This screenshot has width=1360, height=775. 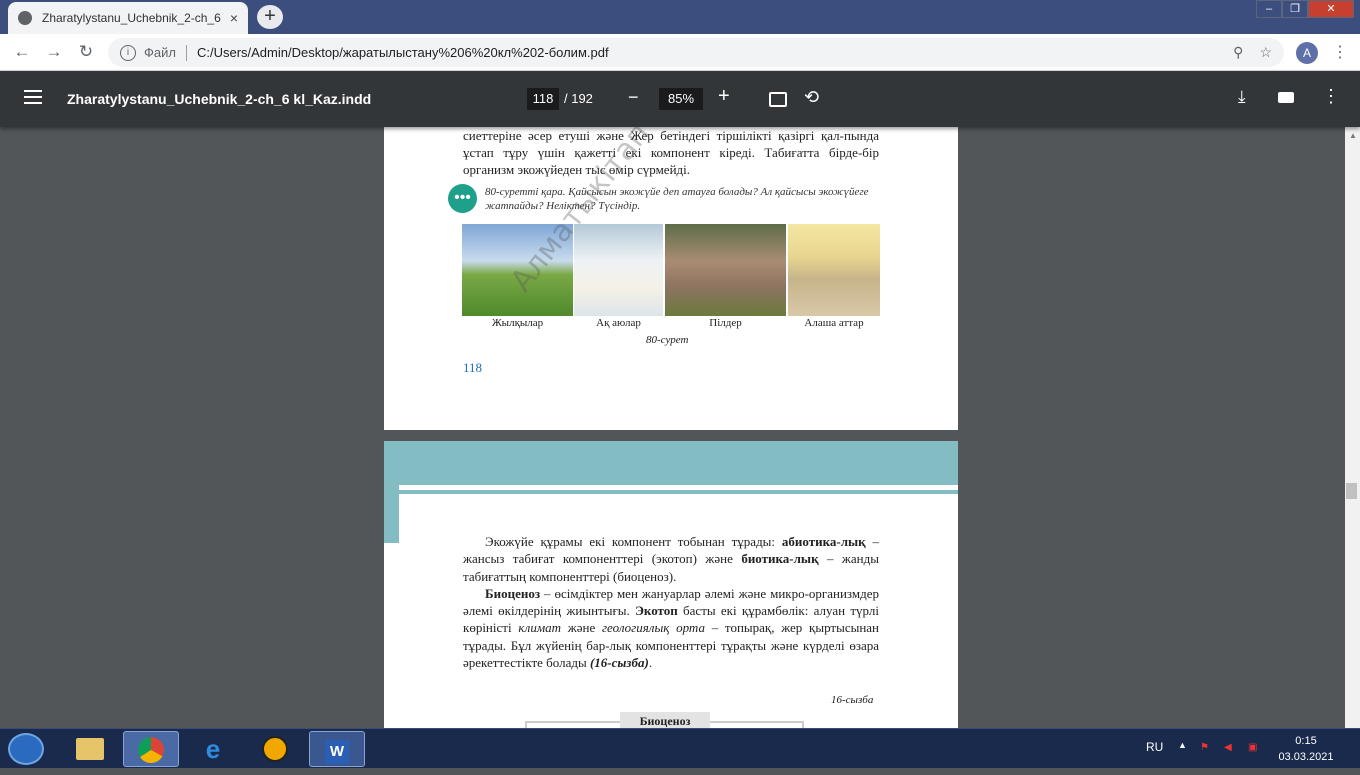 I want to click on text-run: және, so click(x=581, y=628).